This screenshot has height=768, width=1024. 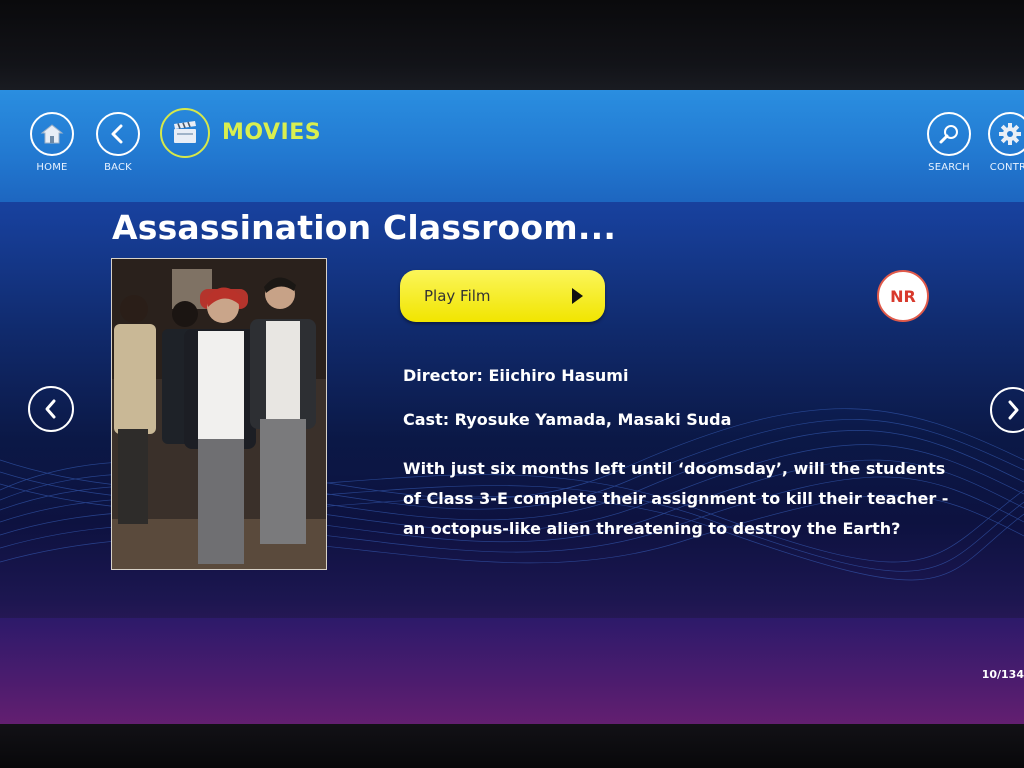 What do you see at coordinates (512, 46) in the screenshot?
I see `display-bezel-top` at bounding box center [512, 46].